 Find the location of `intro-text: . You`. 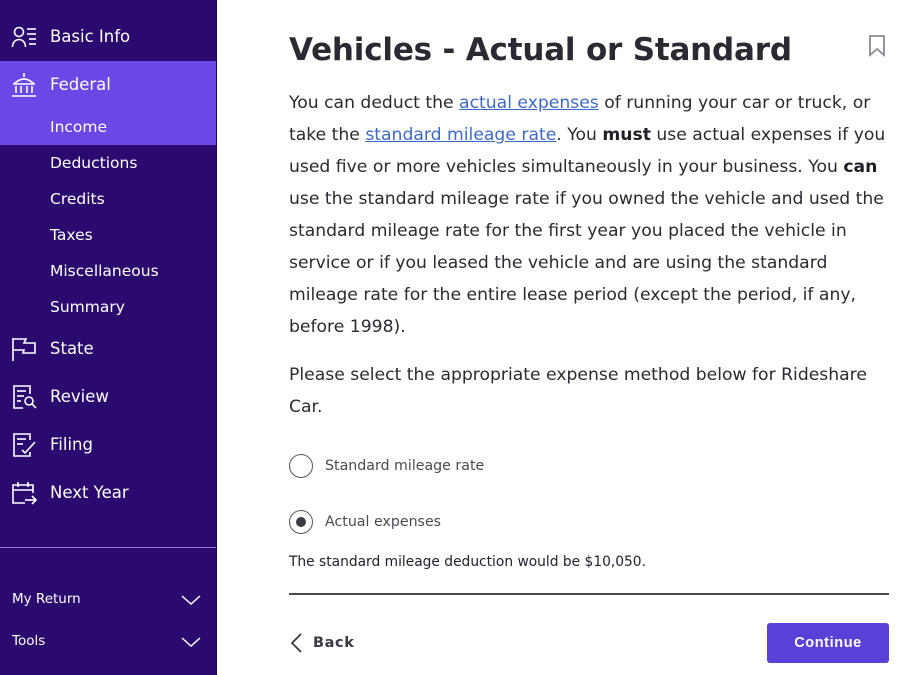

intro-text: . You is located at coordinates (579, 135).